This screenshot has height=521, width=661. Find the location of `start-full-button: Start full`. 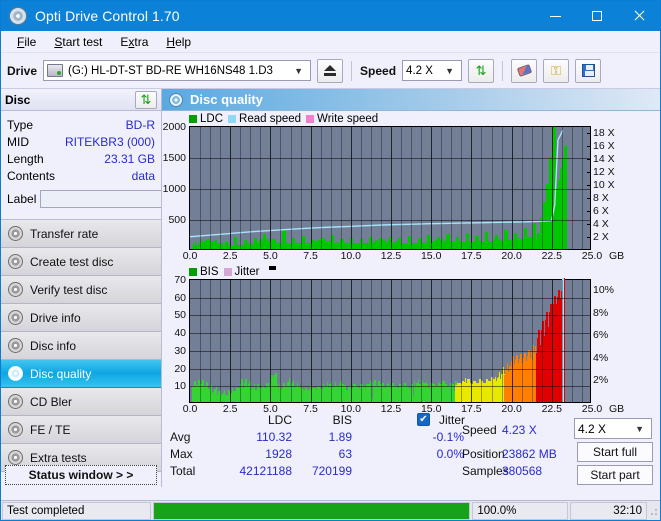

start-full-button: Start full is located at coordinates (615, 452).